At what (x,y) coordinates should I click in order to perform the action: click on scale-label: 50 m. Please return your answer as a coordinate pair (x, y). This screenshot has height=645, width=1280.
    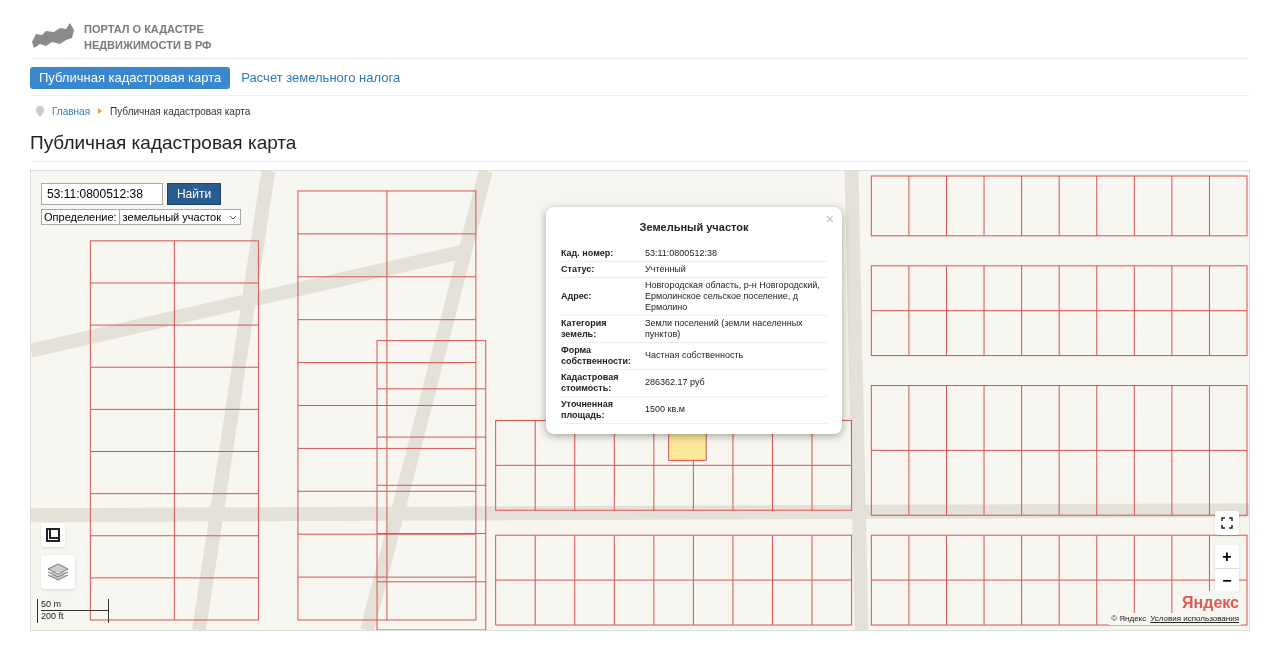
    Looking at the image, I should click on (74, 605).